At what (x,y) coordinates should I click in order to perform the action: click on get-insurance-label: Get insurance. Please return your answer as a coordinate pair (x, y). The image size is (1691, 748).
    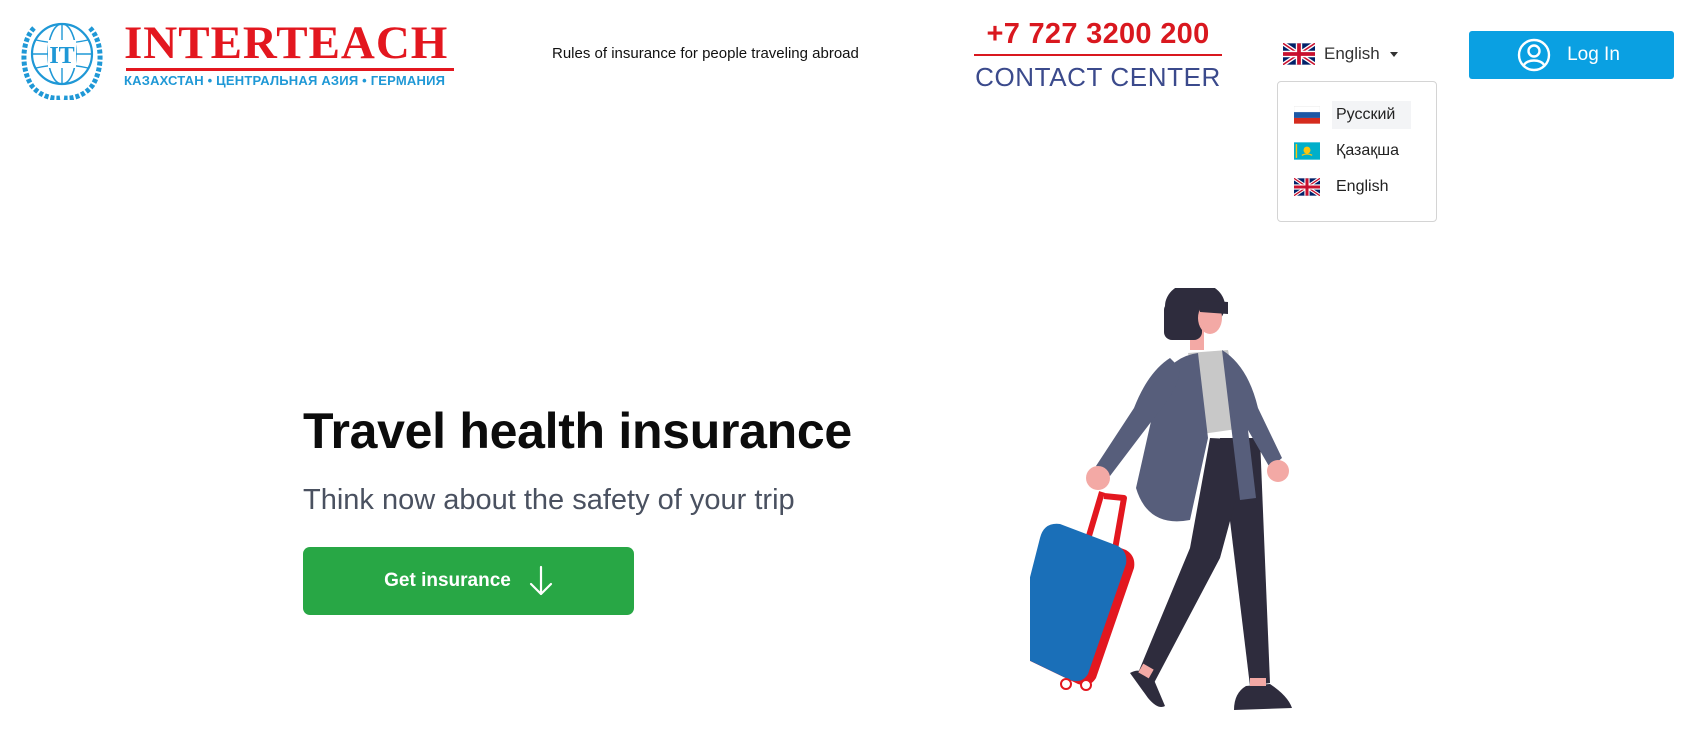
    Looking at the image, I should click on (447, 580).